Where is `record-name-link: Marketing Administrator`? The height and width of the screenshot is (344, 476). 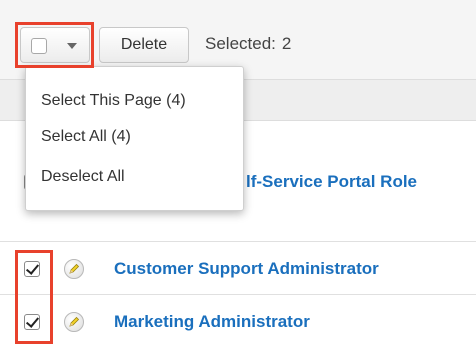 record-name-link: Marketing Administrator is located at coordinates (212, 322).